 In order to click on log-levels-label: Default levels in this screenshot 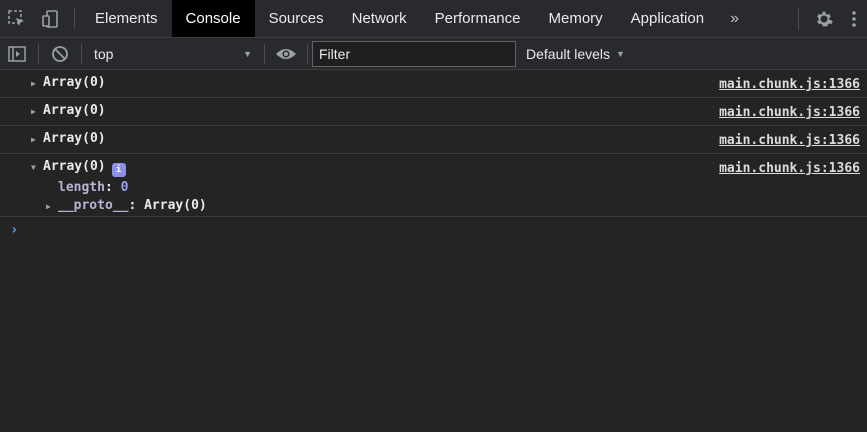, I will do `click(568, 53)`.